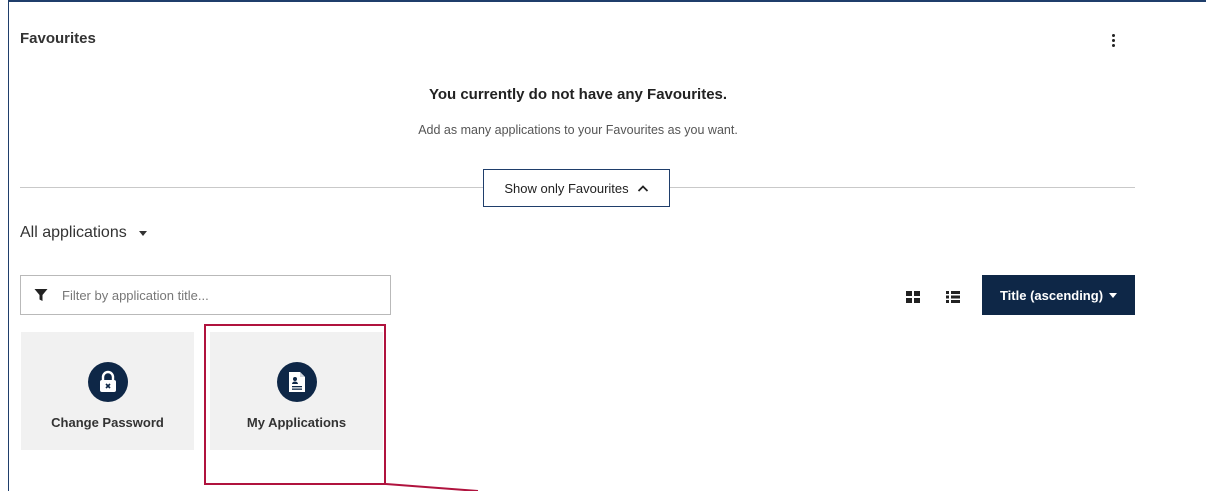 This screenshot has width=1206, height=491. Describe the element at coordinates (1113, 42) in the screenshot. I see `more-options-icon` at that location.